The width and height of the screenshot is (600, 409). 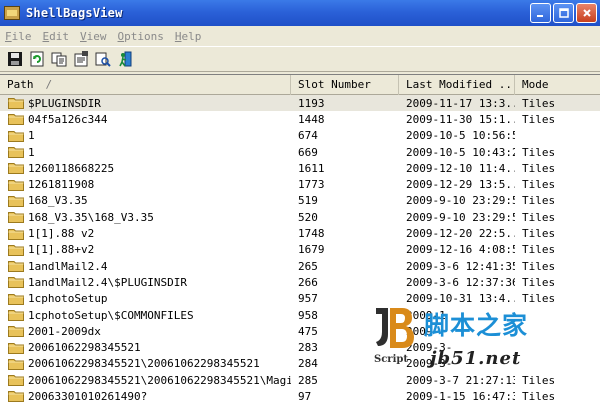 I want to click on maximize-button, so click(x=563, y=13).